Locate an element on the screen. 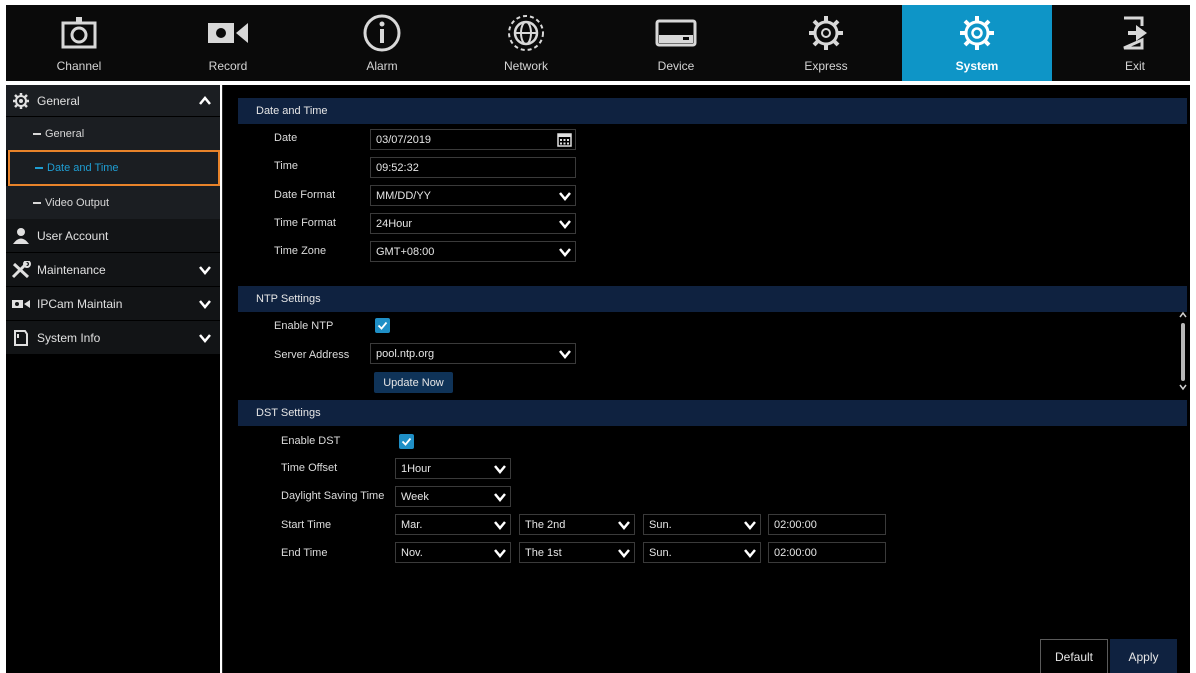 Image resolution: width=1196 pixels, height=673 pixels. enable-dst-checkbox is located at coordinates (406, 441).